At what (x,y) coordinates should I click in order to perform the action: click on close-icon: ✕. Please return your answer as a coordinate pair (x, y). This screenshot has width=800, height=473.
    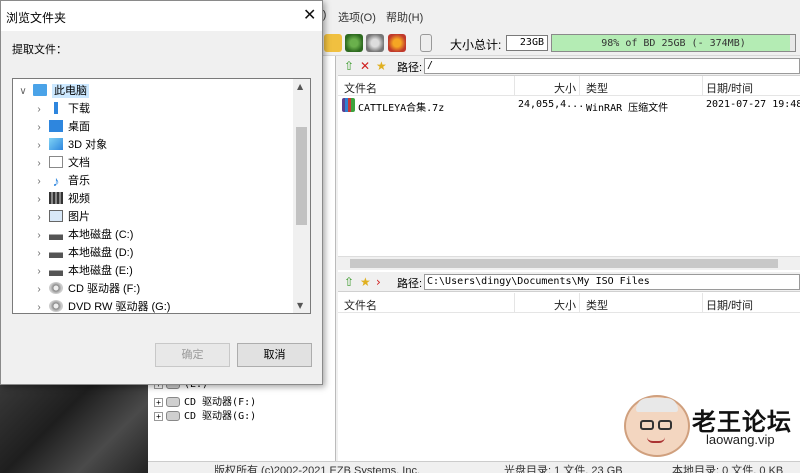
    Looking at the image, I should click on (309, 15).